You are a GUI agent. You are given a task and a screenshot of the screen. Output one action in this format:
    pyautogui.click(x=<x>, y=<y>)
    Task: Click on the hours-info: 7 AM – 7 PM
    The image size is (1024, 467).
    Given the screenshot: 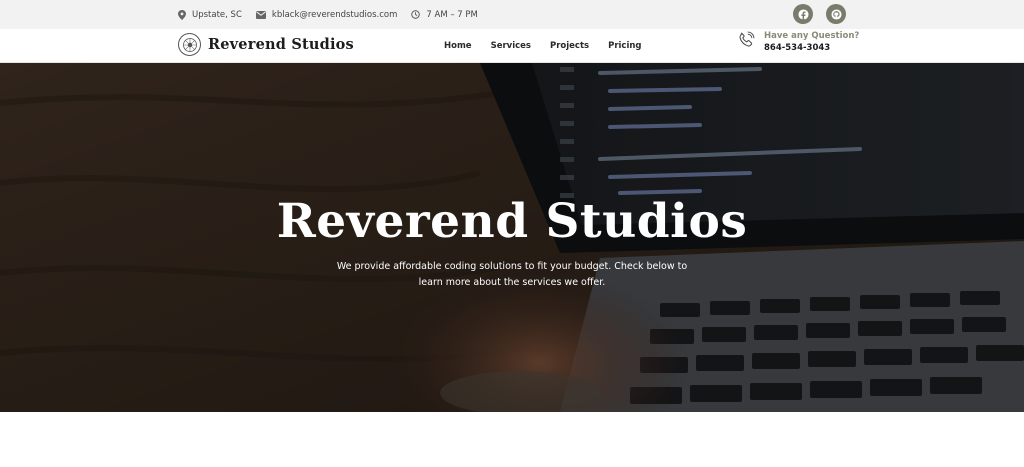 What is the action you would take?
    pyautogui.click(x=444, y=14)
    